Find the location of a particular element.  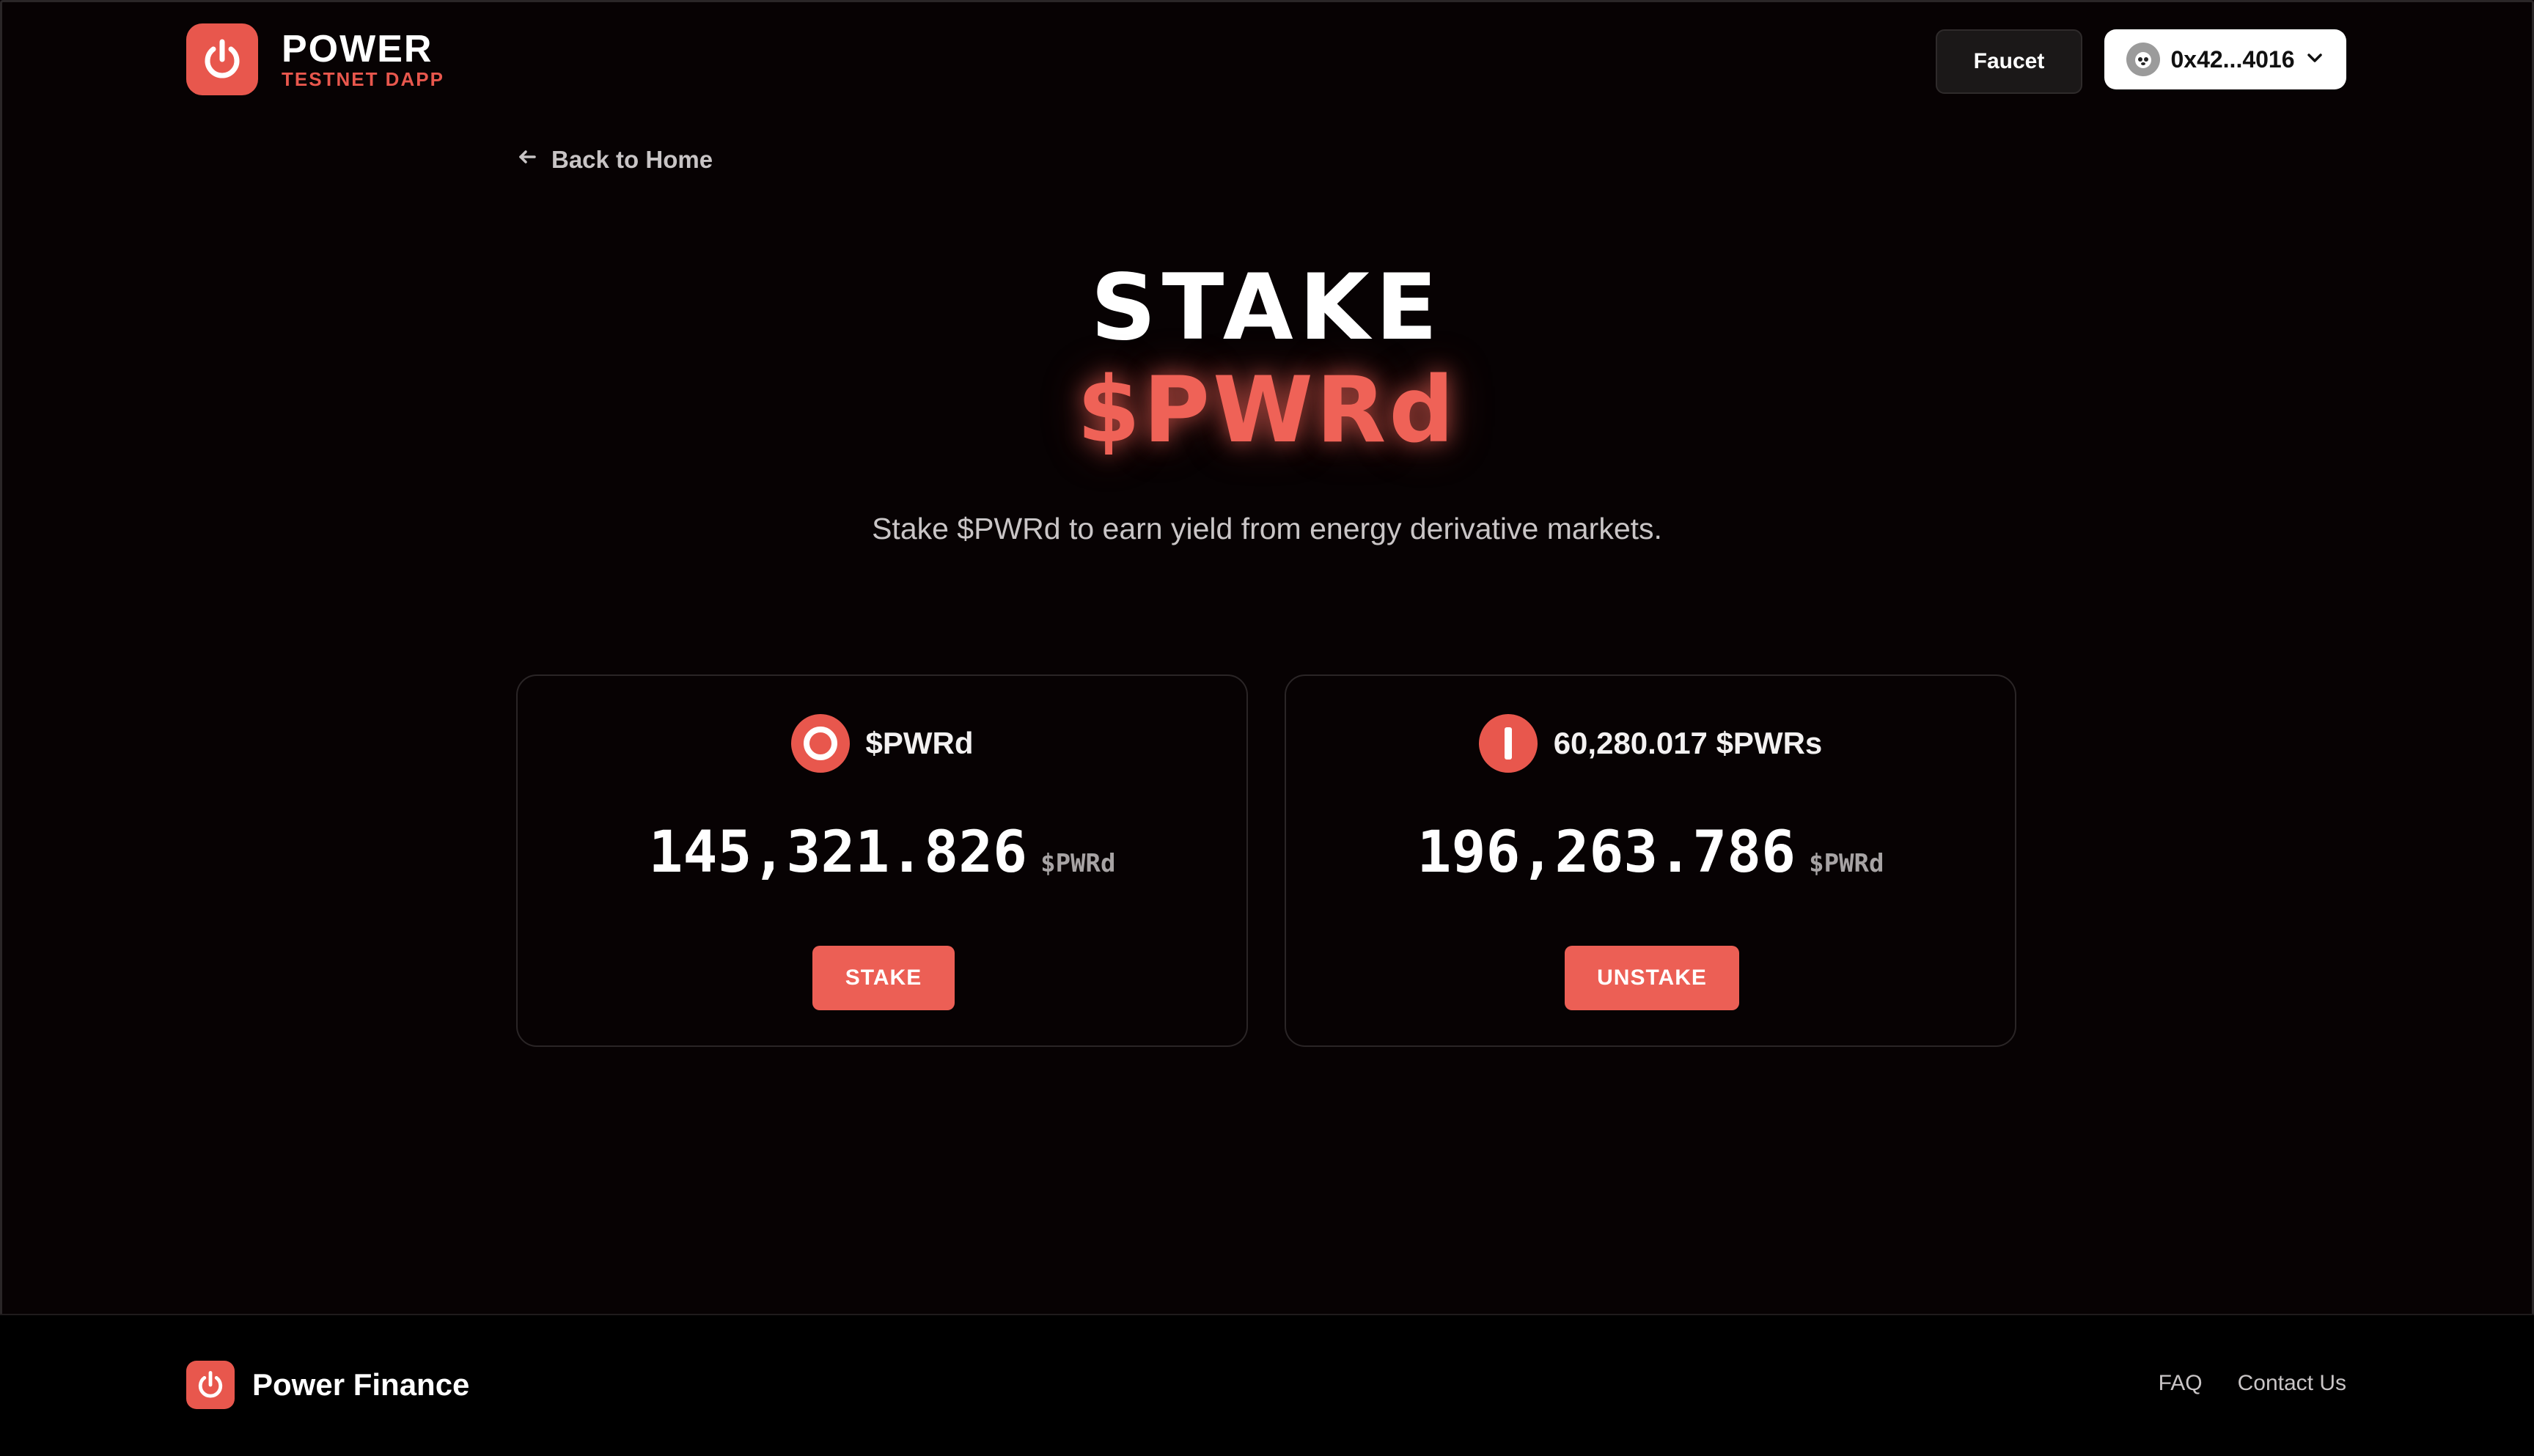

avatar-icon is located at coordinates (2143, 59).